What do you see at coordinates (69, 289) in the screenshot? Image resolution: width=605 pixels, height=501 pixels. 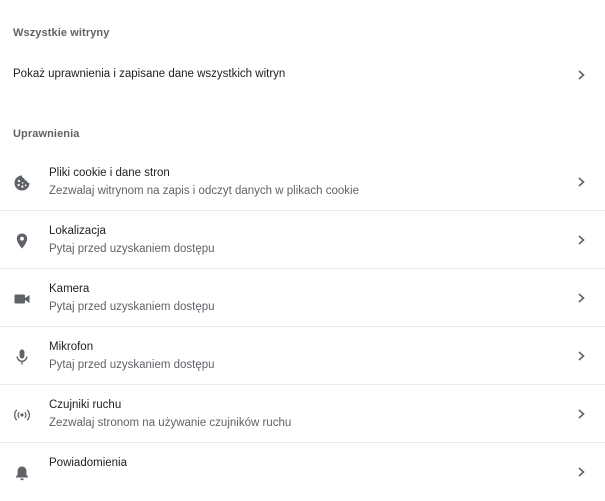 I see `permission-label: Kamera` at bounding box center [69, 289].